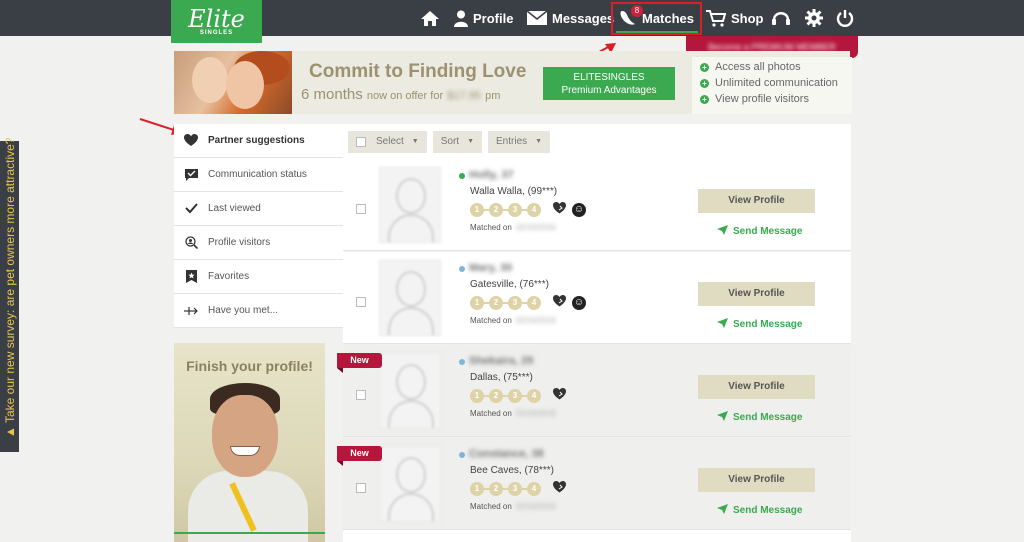 This screenshot has width=1024, height=542. What do you see at coordinates (769, 83) in the screenshot?
I see `benefit-item: + Unlimited communication` at bounding box center [769, 83].